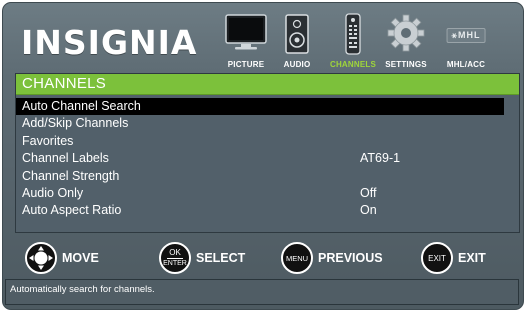 The width and height of the screenshot is (527, 313). I want to click on remote-icon, so click(353, 36).